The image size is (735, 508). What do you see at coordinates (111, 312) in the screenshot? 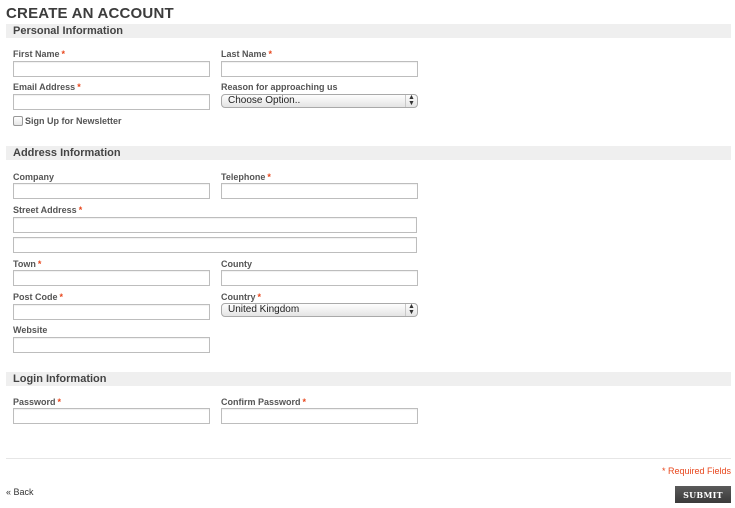
I see `post-code-input` at bounding box center [111, 312].